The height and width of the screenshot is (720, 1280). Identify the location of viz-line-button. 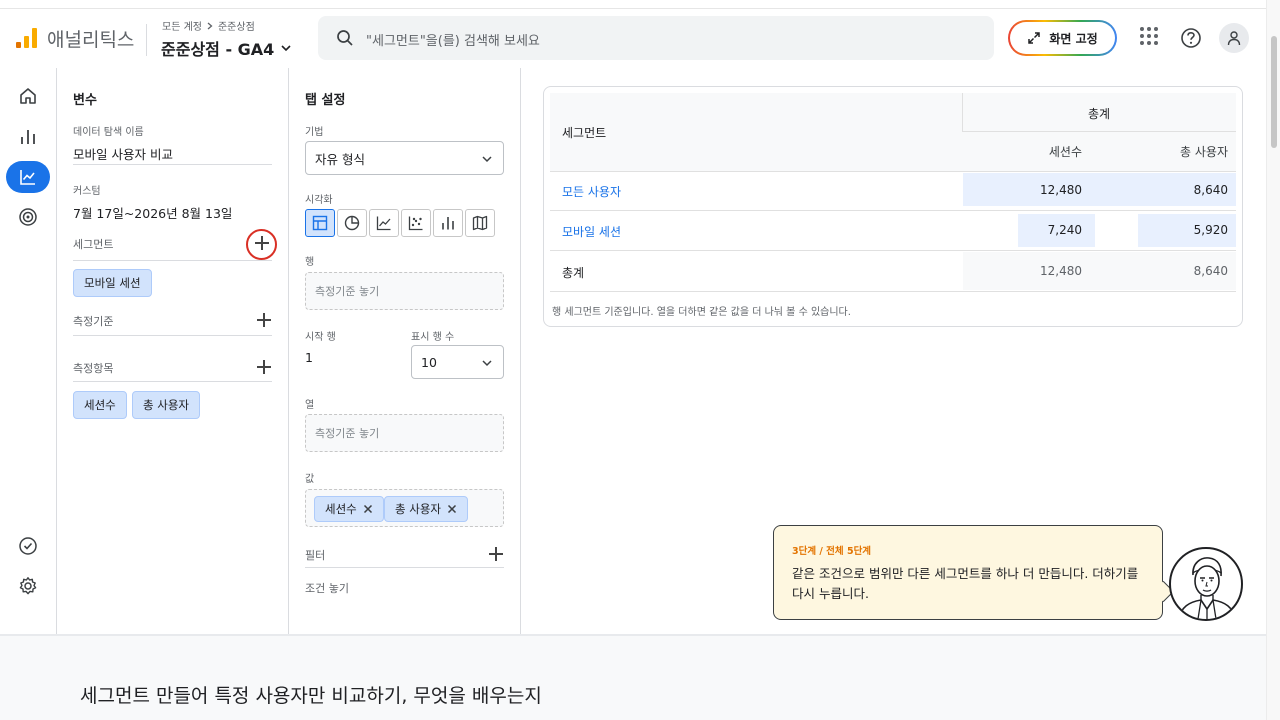
(384, 223).